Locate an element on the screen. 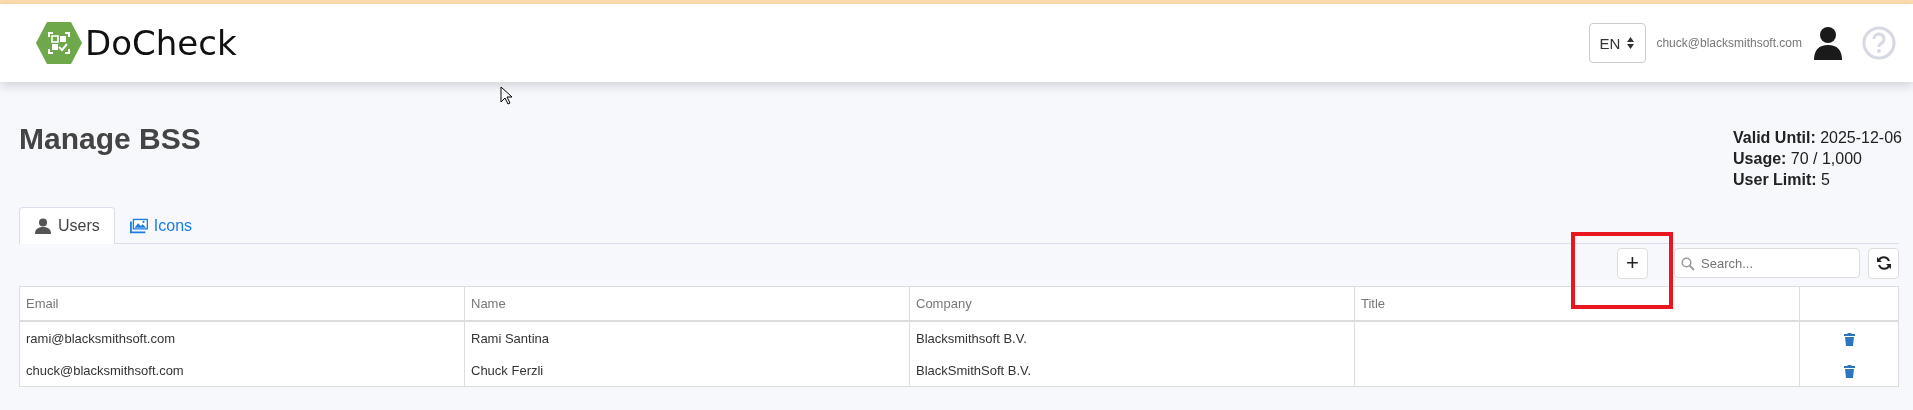 Image resolution: width=1913 pixels, height=410 pixels. table-cell: Rami Santina is located at coordinates (687, 337).